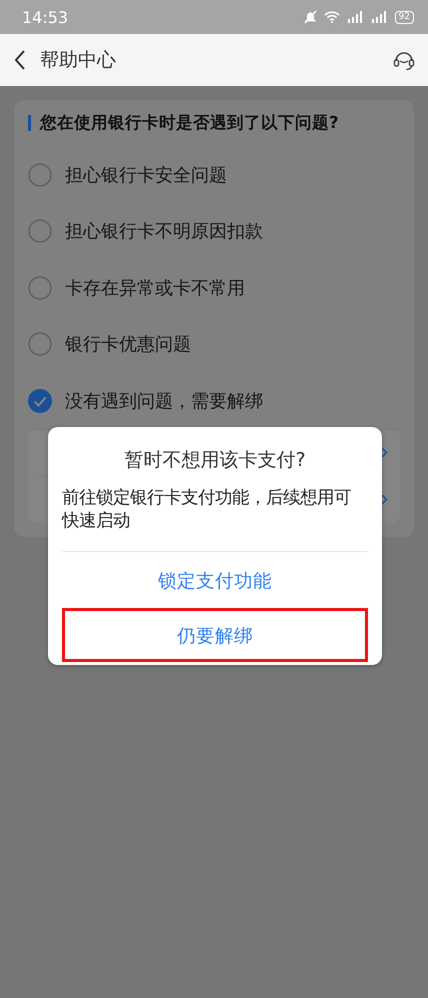  What do you see at coordinates (404, 17) in the screenshot?
I see `battery-level: 92` at bounding box center [404, 17].